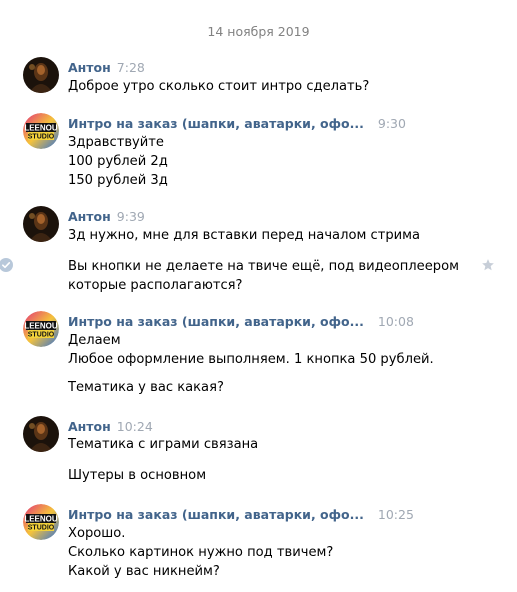  What do you see at coordinates (268, 444) in the screenshot?
I see `message-text: Тематика с играми связана` at bounding box center [268, 444].